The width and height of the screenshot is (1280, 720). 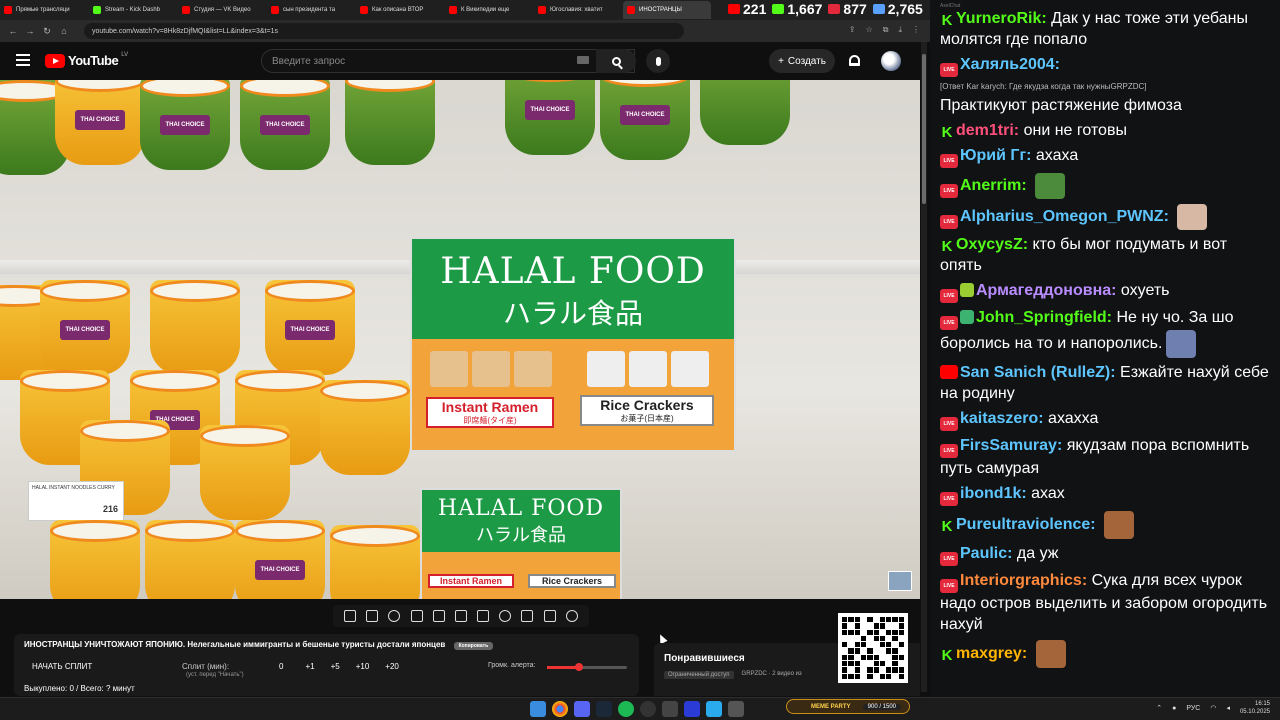 I want to click on noodle-cup: THAI CHOICE, so click(x=280, y=559).